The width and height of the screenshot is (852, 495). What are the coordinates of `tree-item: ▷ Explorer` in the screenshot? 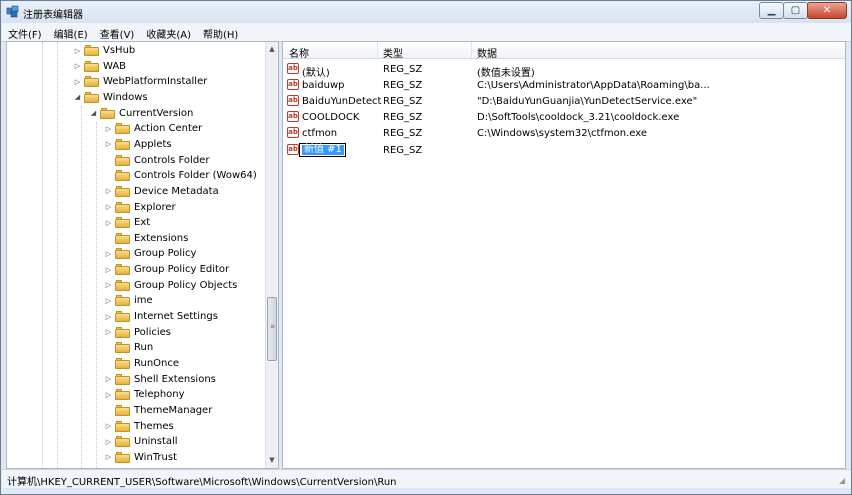 It's located at (140, 207).